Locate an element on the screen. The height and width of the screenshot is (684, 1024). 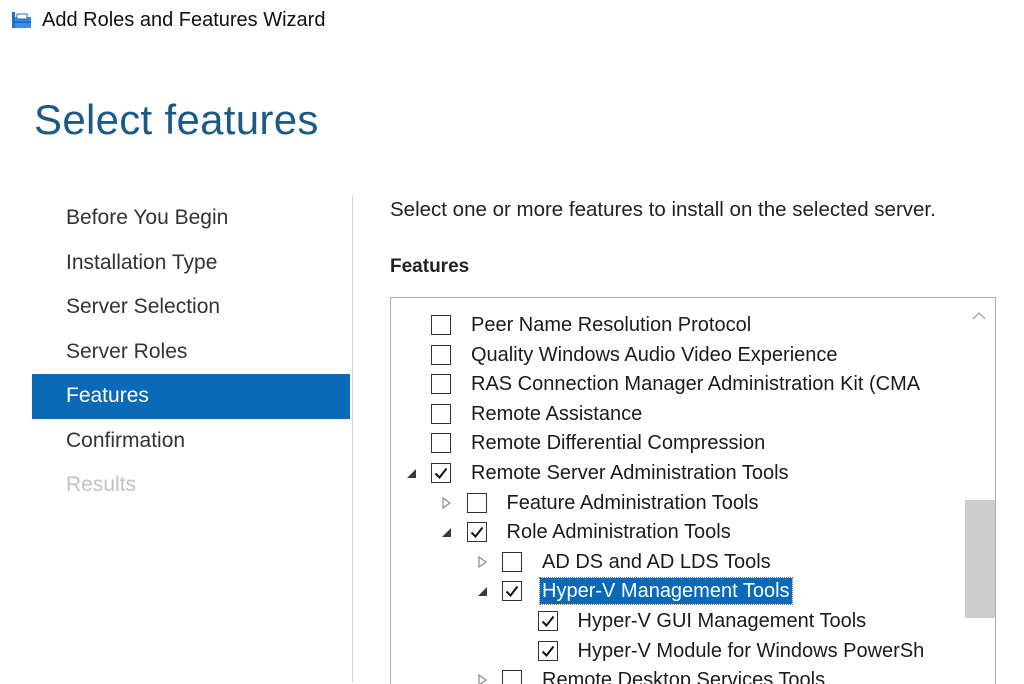
feature-row: Quality Windows Audio Video Experience is located at coordinates (677, 355).